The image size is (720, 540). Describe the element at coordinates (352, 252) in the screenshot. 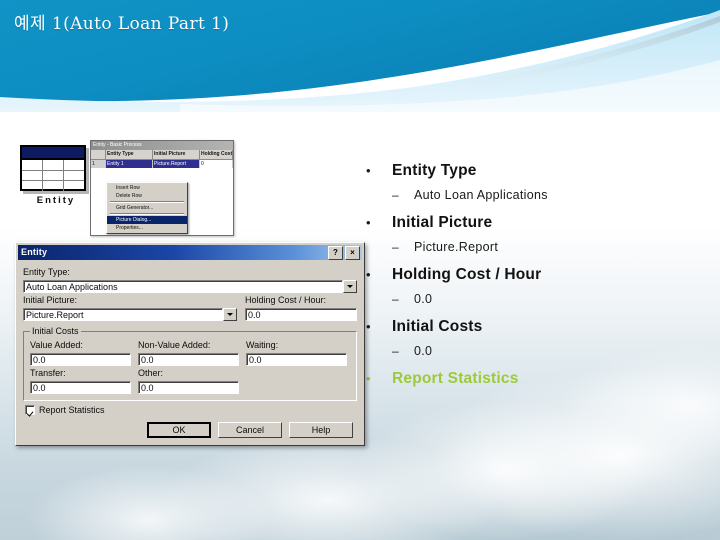

I see `close-icon: ×` at that location.